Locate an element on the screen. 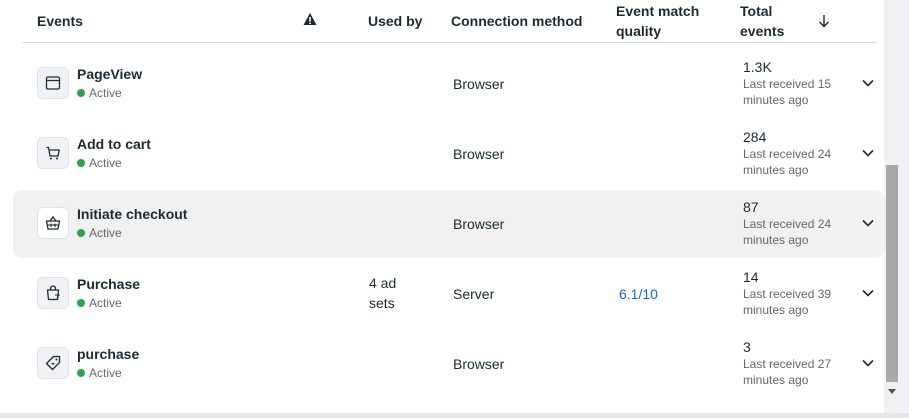 The image size is (909, 418). event-name: Purchase is located at coordinates (108, 284).